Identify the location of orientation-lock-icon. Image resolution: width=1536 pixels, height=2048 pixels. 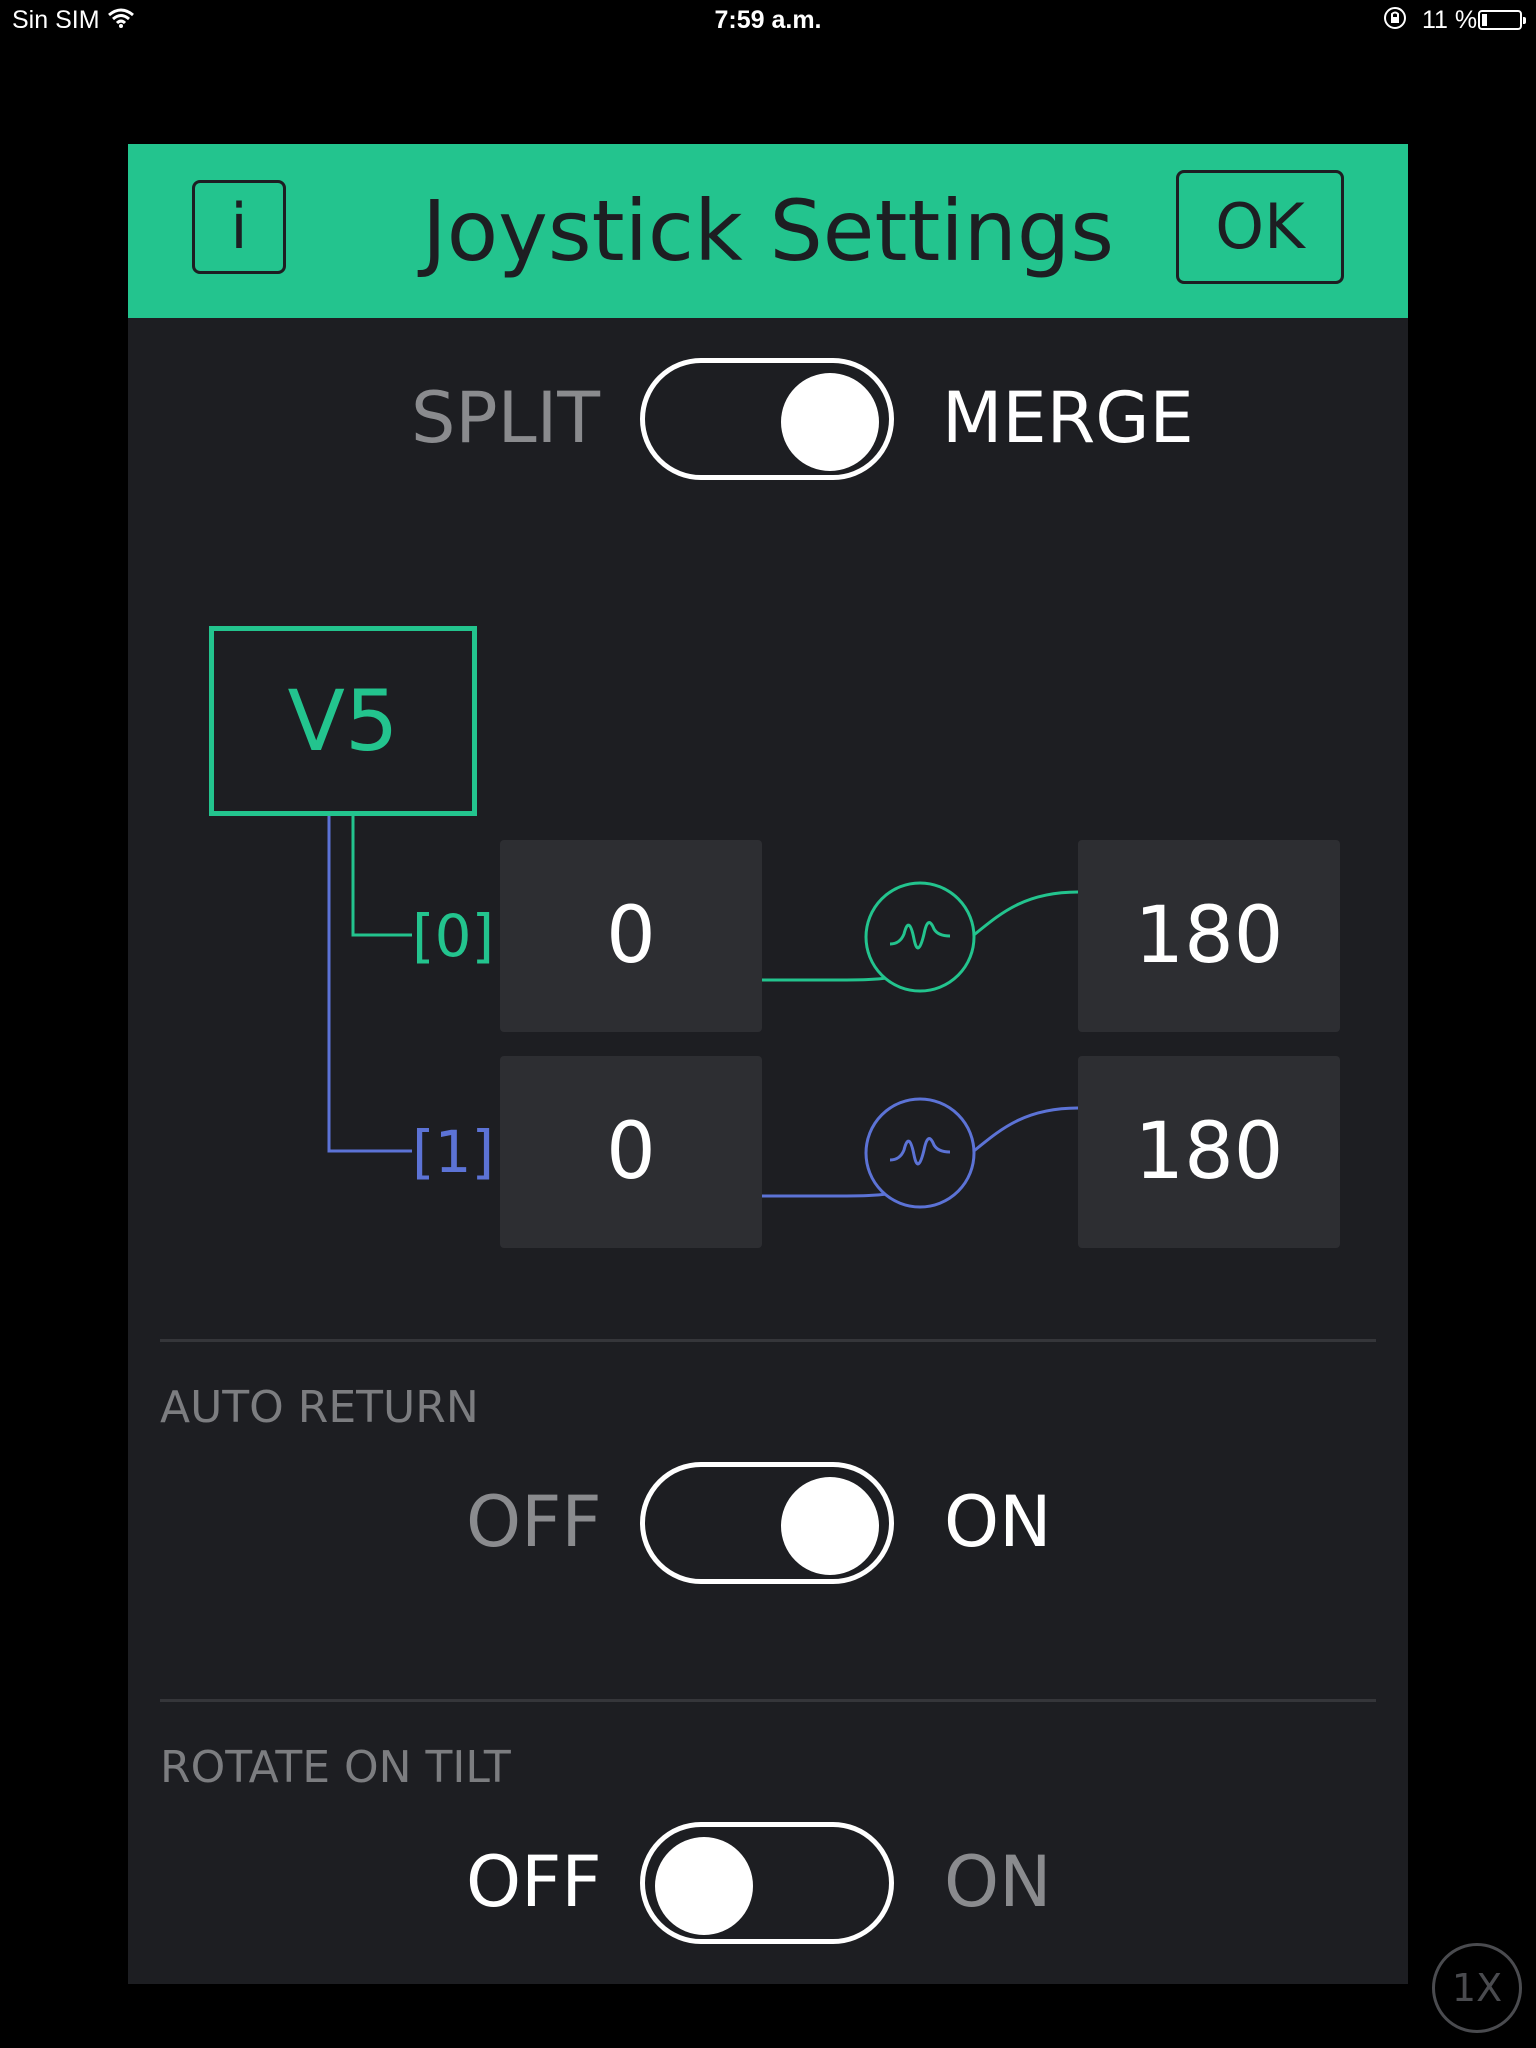
(1395, 21).